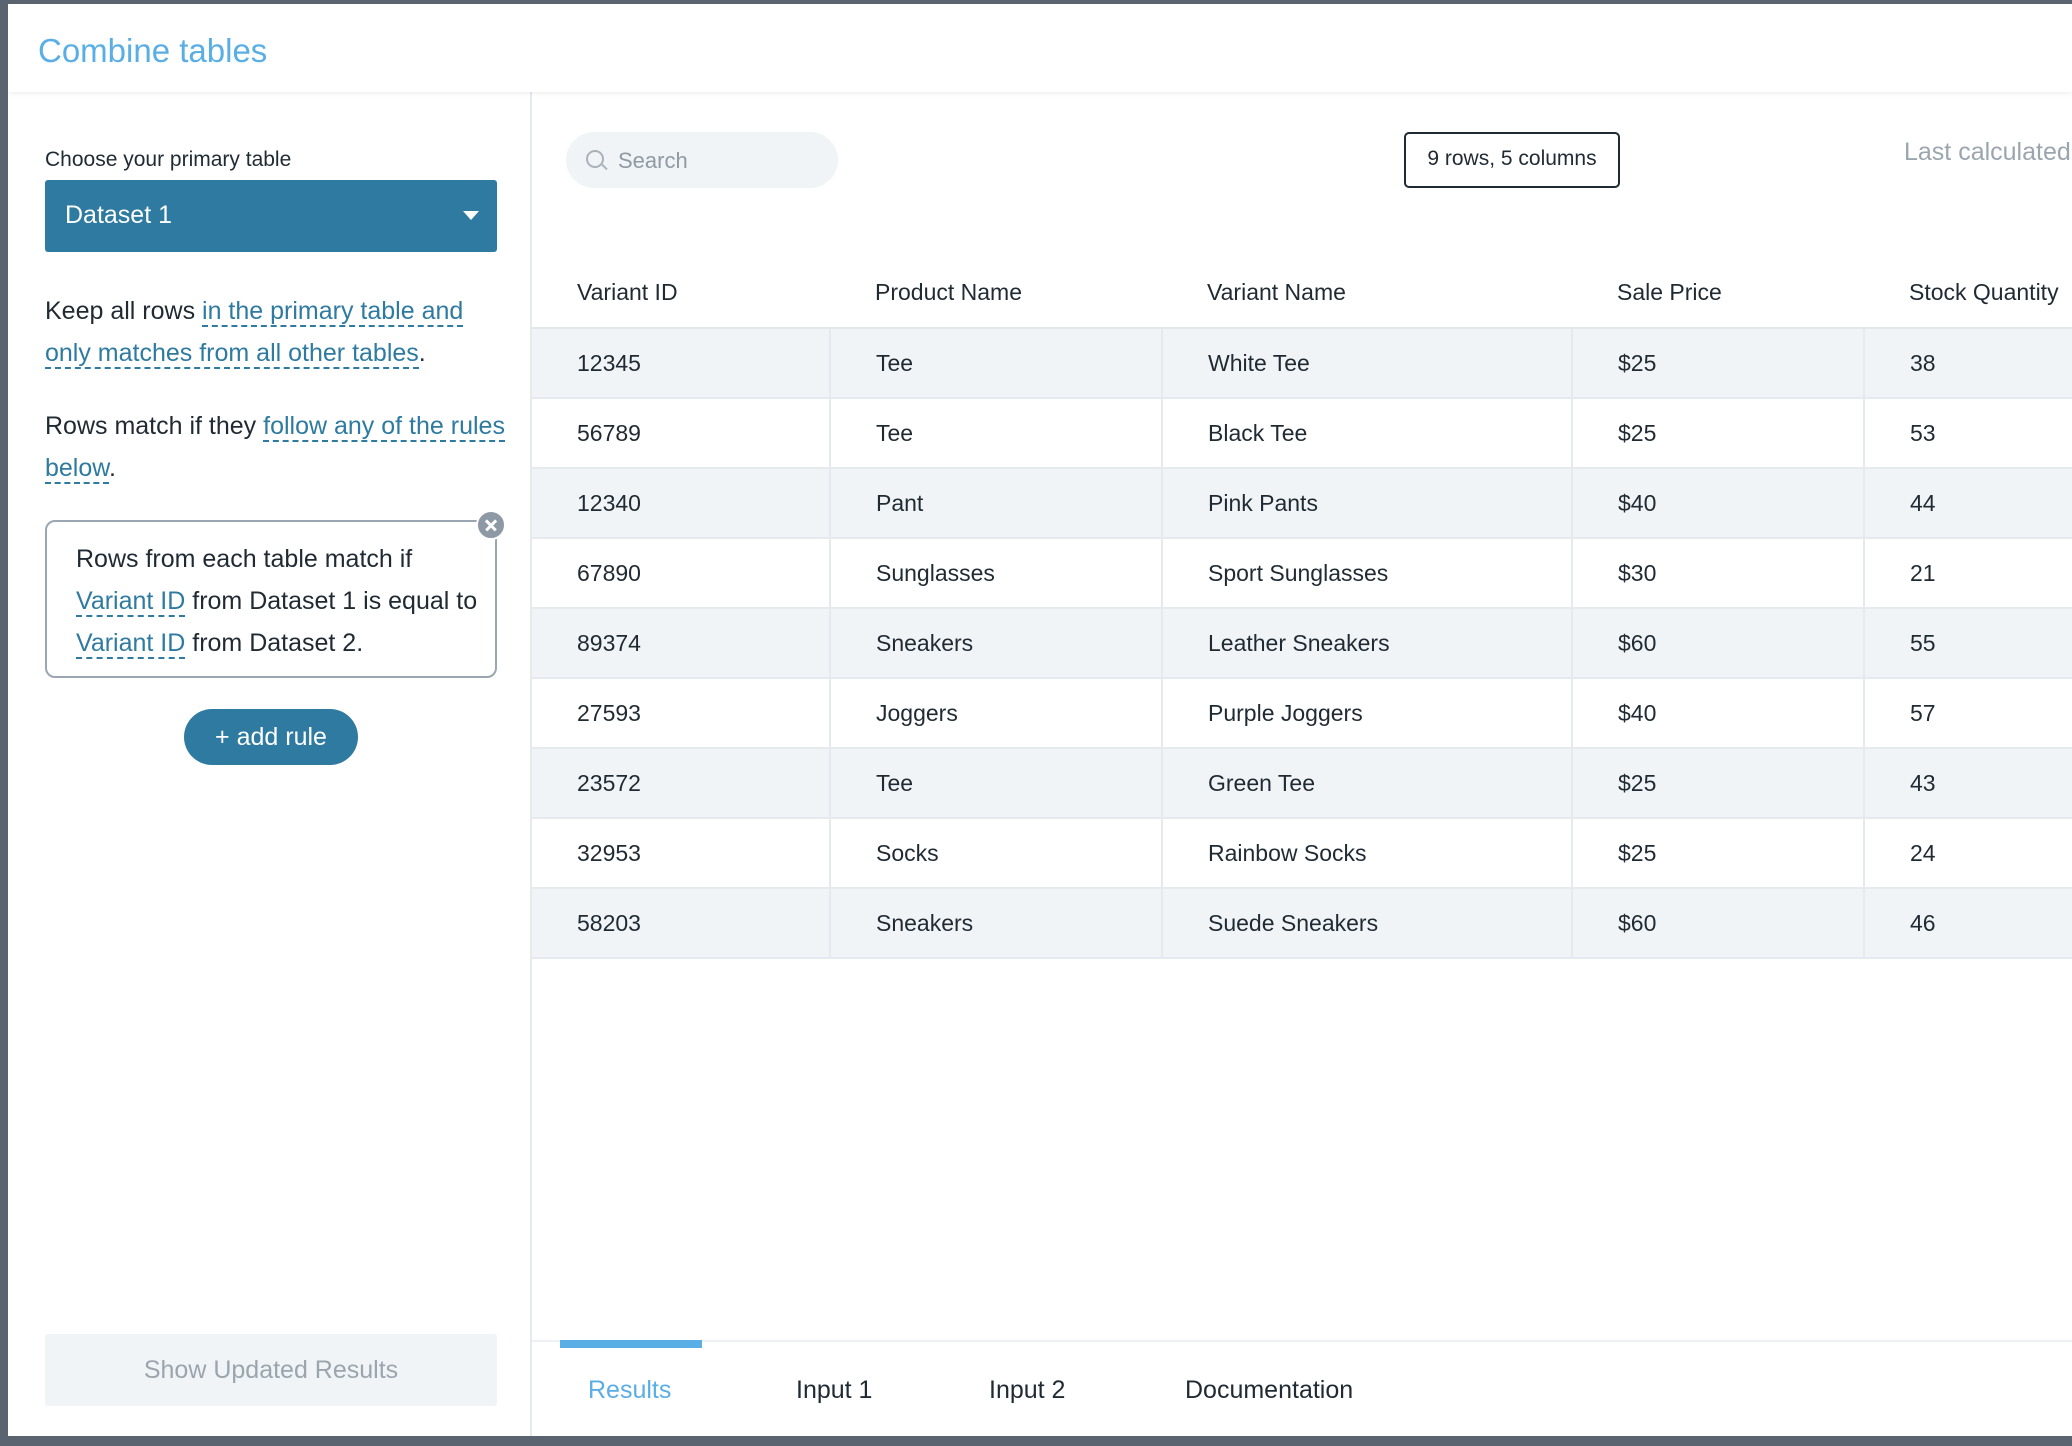  I want to click on show-updated-results-button: Show Updated Results, so click(271, 1370).